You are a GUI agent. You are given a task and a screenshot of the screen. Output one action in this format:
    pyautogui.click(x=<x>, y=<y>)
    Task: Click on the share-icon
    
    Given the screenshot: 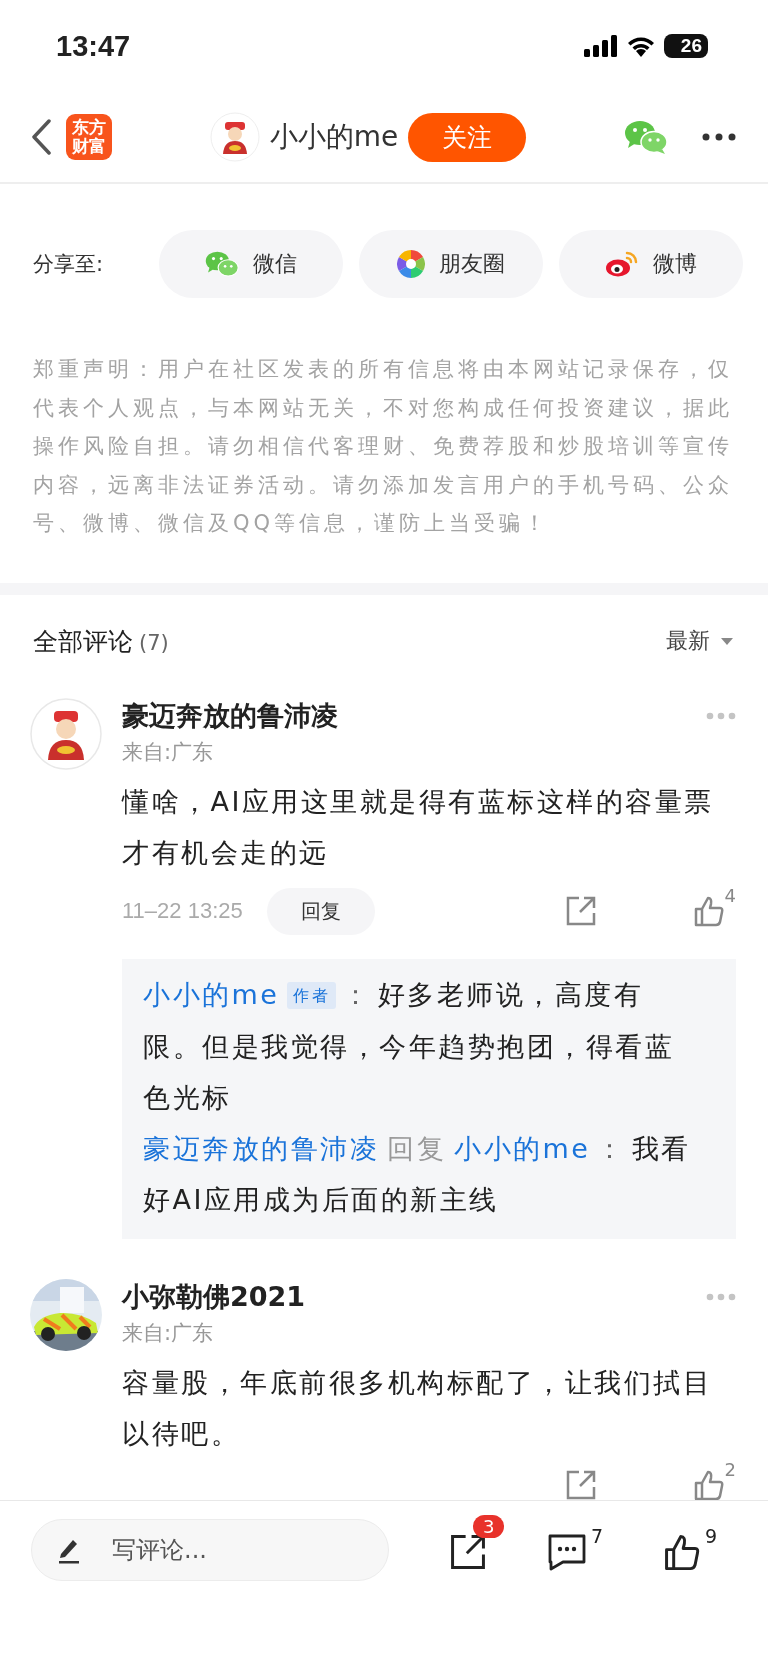 What is the action you would take?
    pyautogui.click(x=468, y=1552)
    